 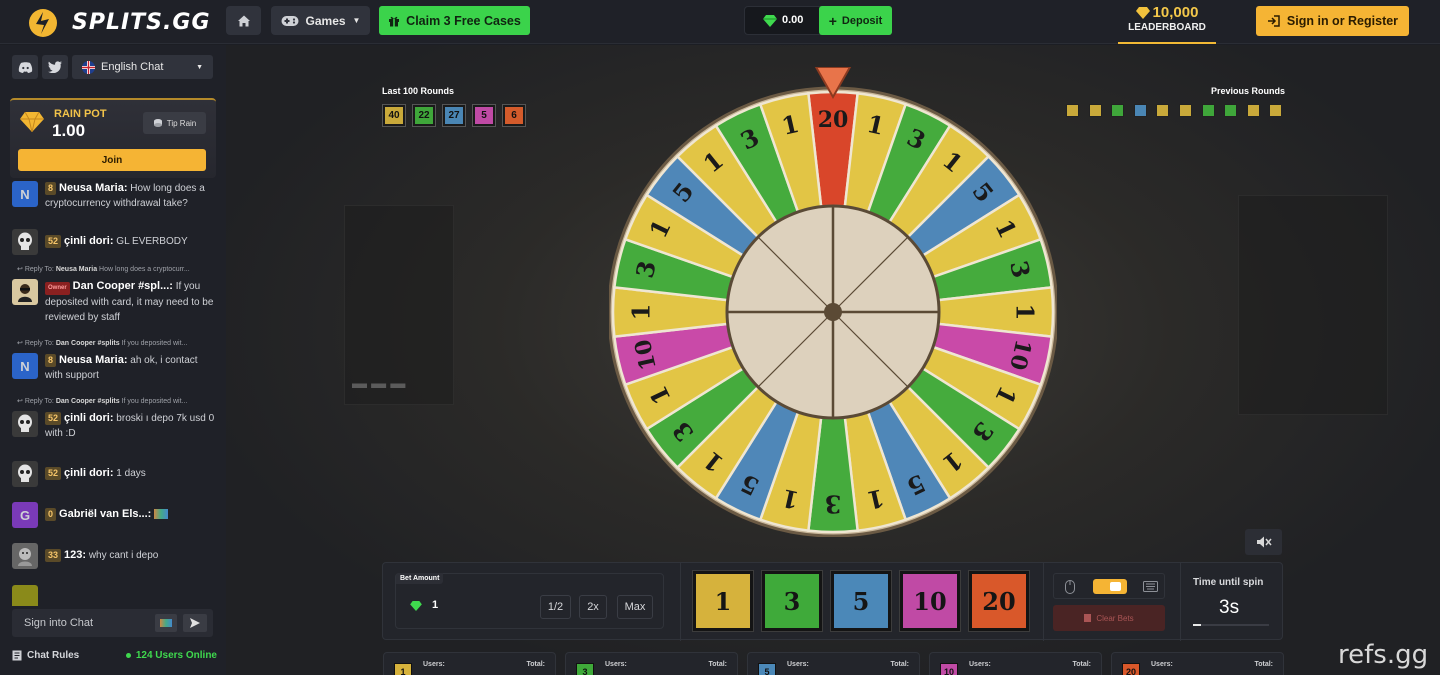 I want to click on watermark: refs.gg, so click(x=1383, y=655).